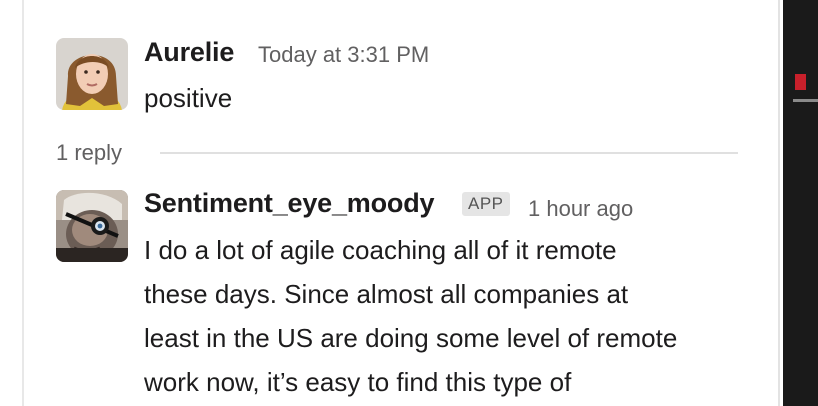 This screenshot has height=406, width=818. Describe the element at coordinates (805, 100) in the screenshot. I see `scrollbar` at that location.